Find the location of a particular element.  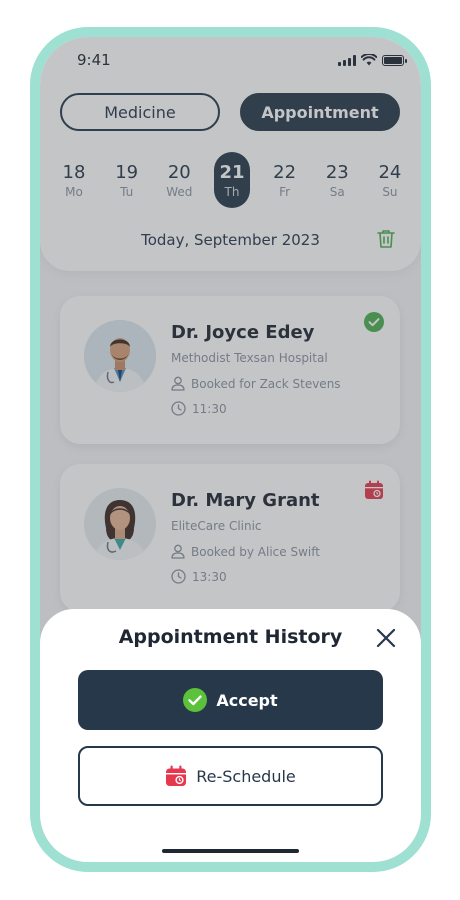

close-icon is located at coordinates (386, 638).